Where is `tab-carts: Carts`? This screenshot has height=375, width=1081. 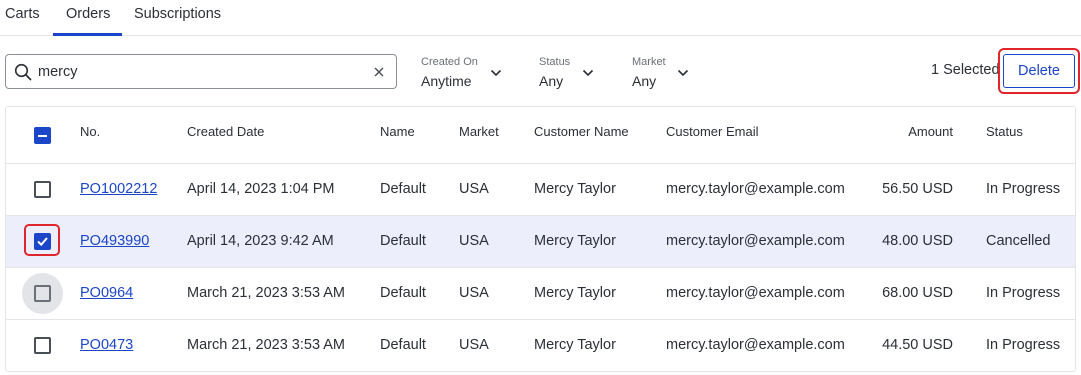
tab-carts: Carts is located at coordinates (22, 14).